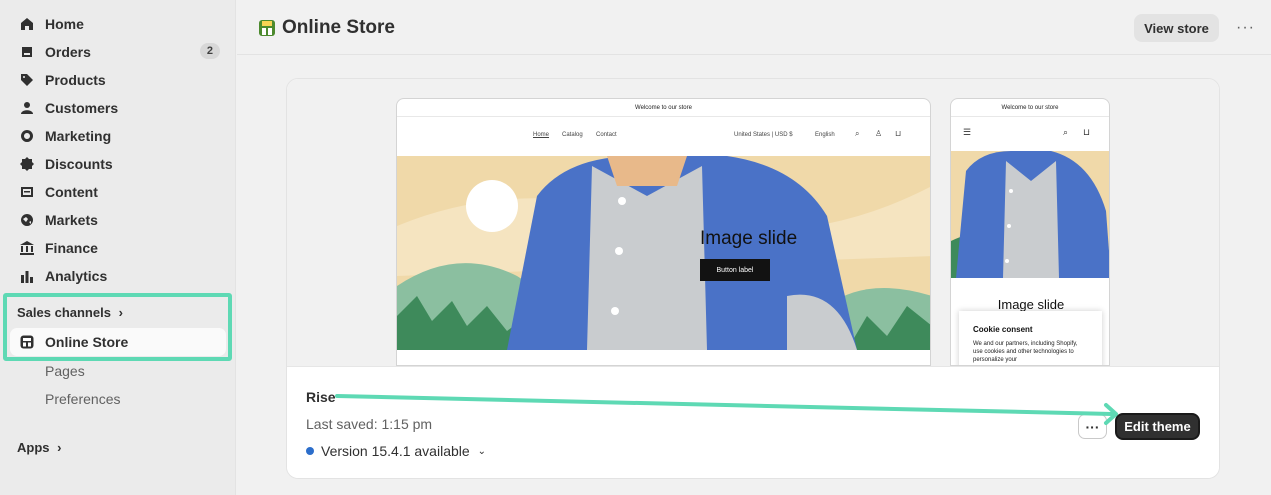 This screenshot has width=1271, height=495. Describe the element at coordinates (71, 220) in the screenshot. I see `sidebar-item-label: Markets` at that location.